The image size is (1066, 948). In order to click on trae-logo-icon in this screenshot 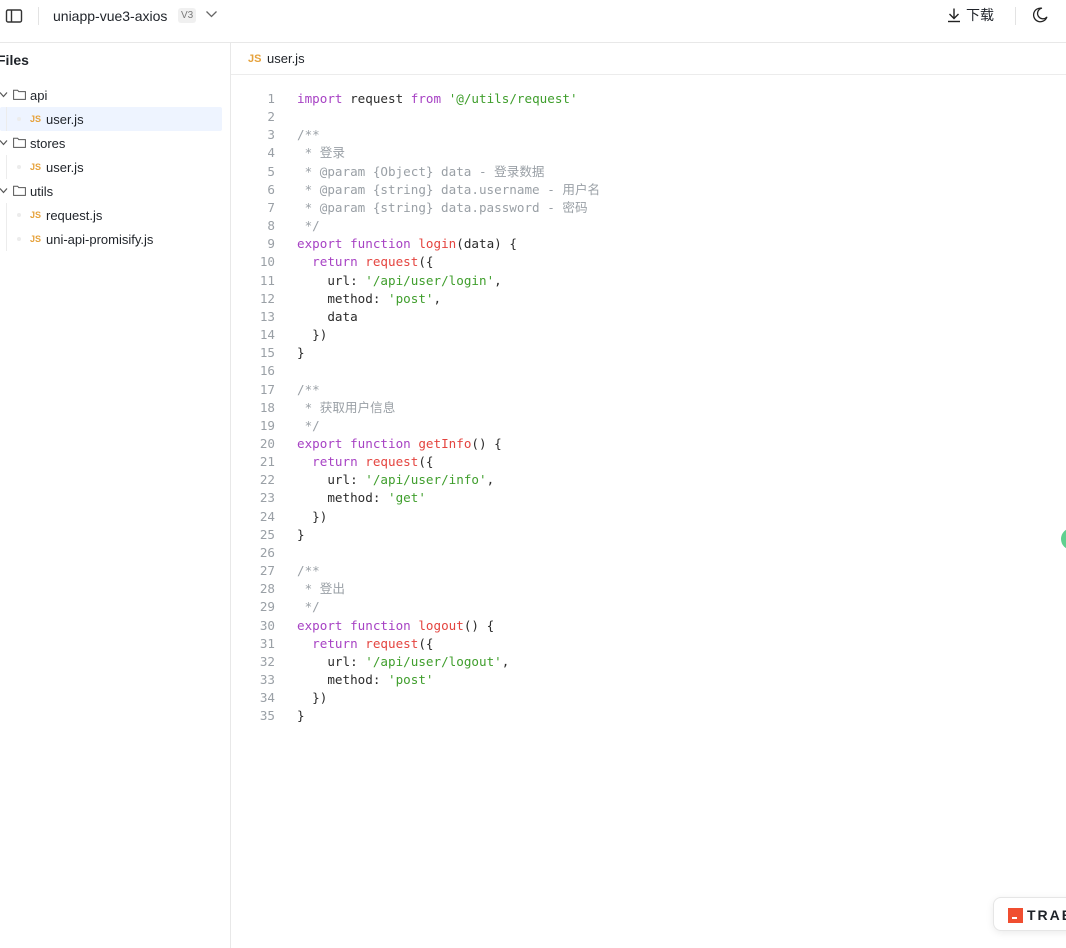, I will do `click(1015, 915)`.